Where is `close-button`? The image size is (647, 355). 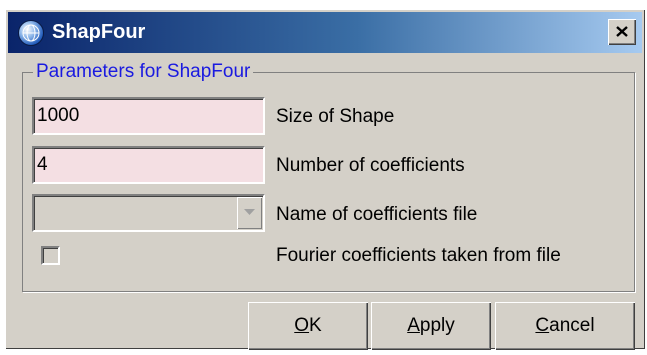
close-button is located at coordinates (622, 32).